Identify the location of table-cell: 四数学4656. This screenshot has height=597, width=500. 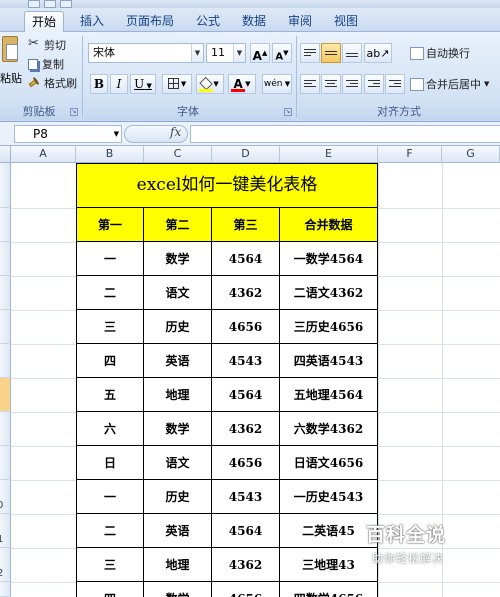
(329, 589).